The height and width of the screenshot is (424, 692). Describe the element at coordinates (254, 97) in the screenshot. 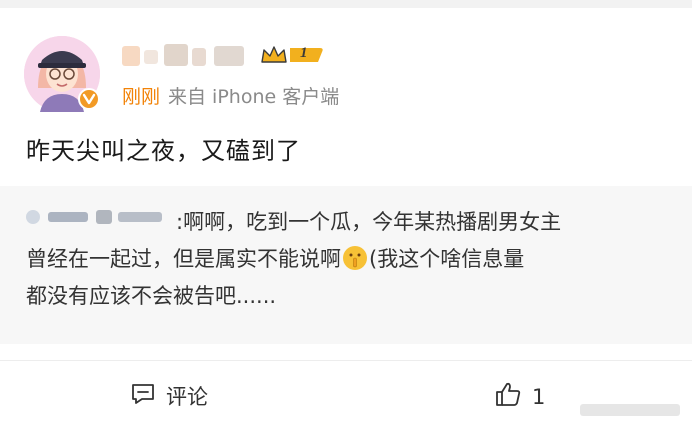

I see `post-source: 来自 iPhone 客户端` at that location.